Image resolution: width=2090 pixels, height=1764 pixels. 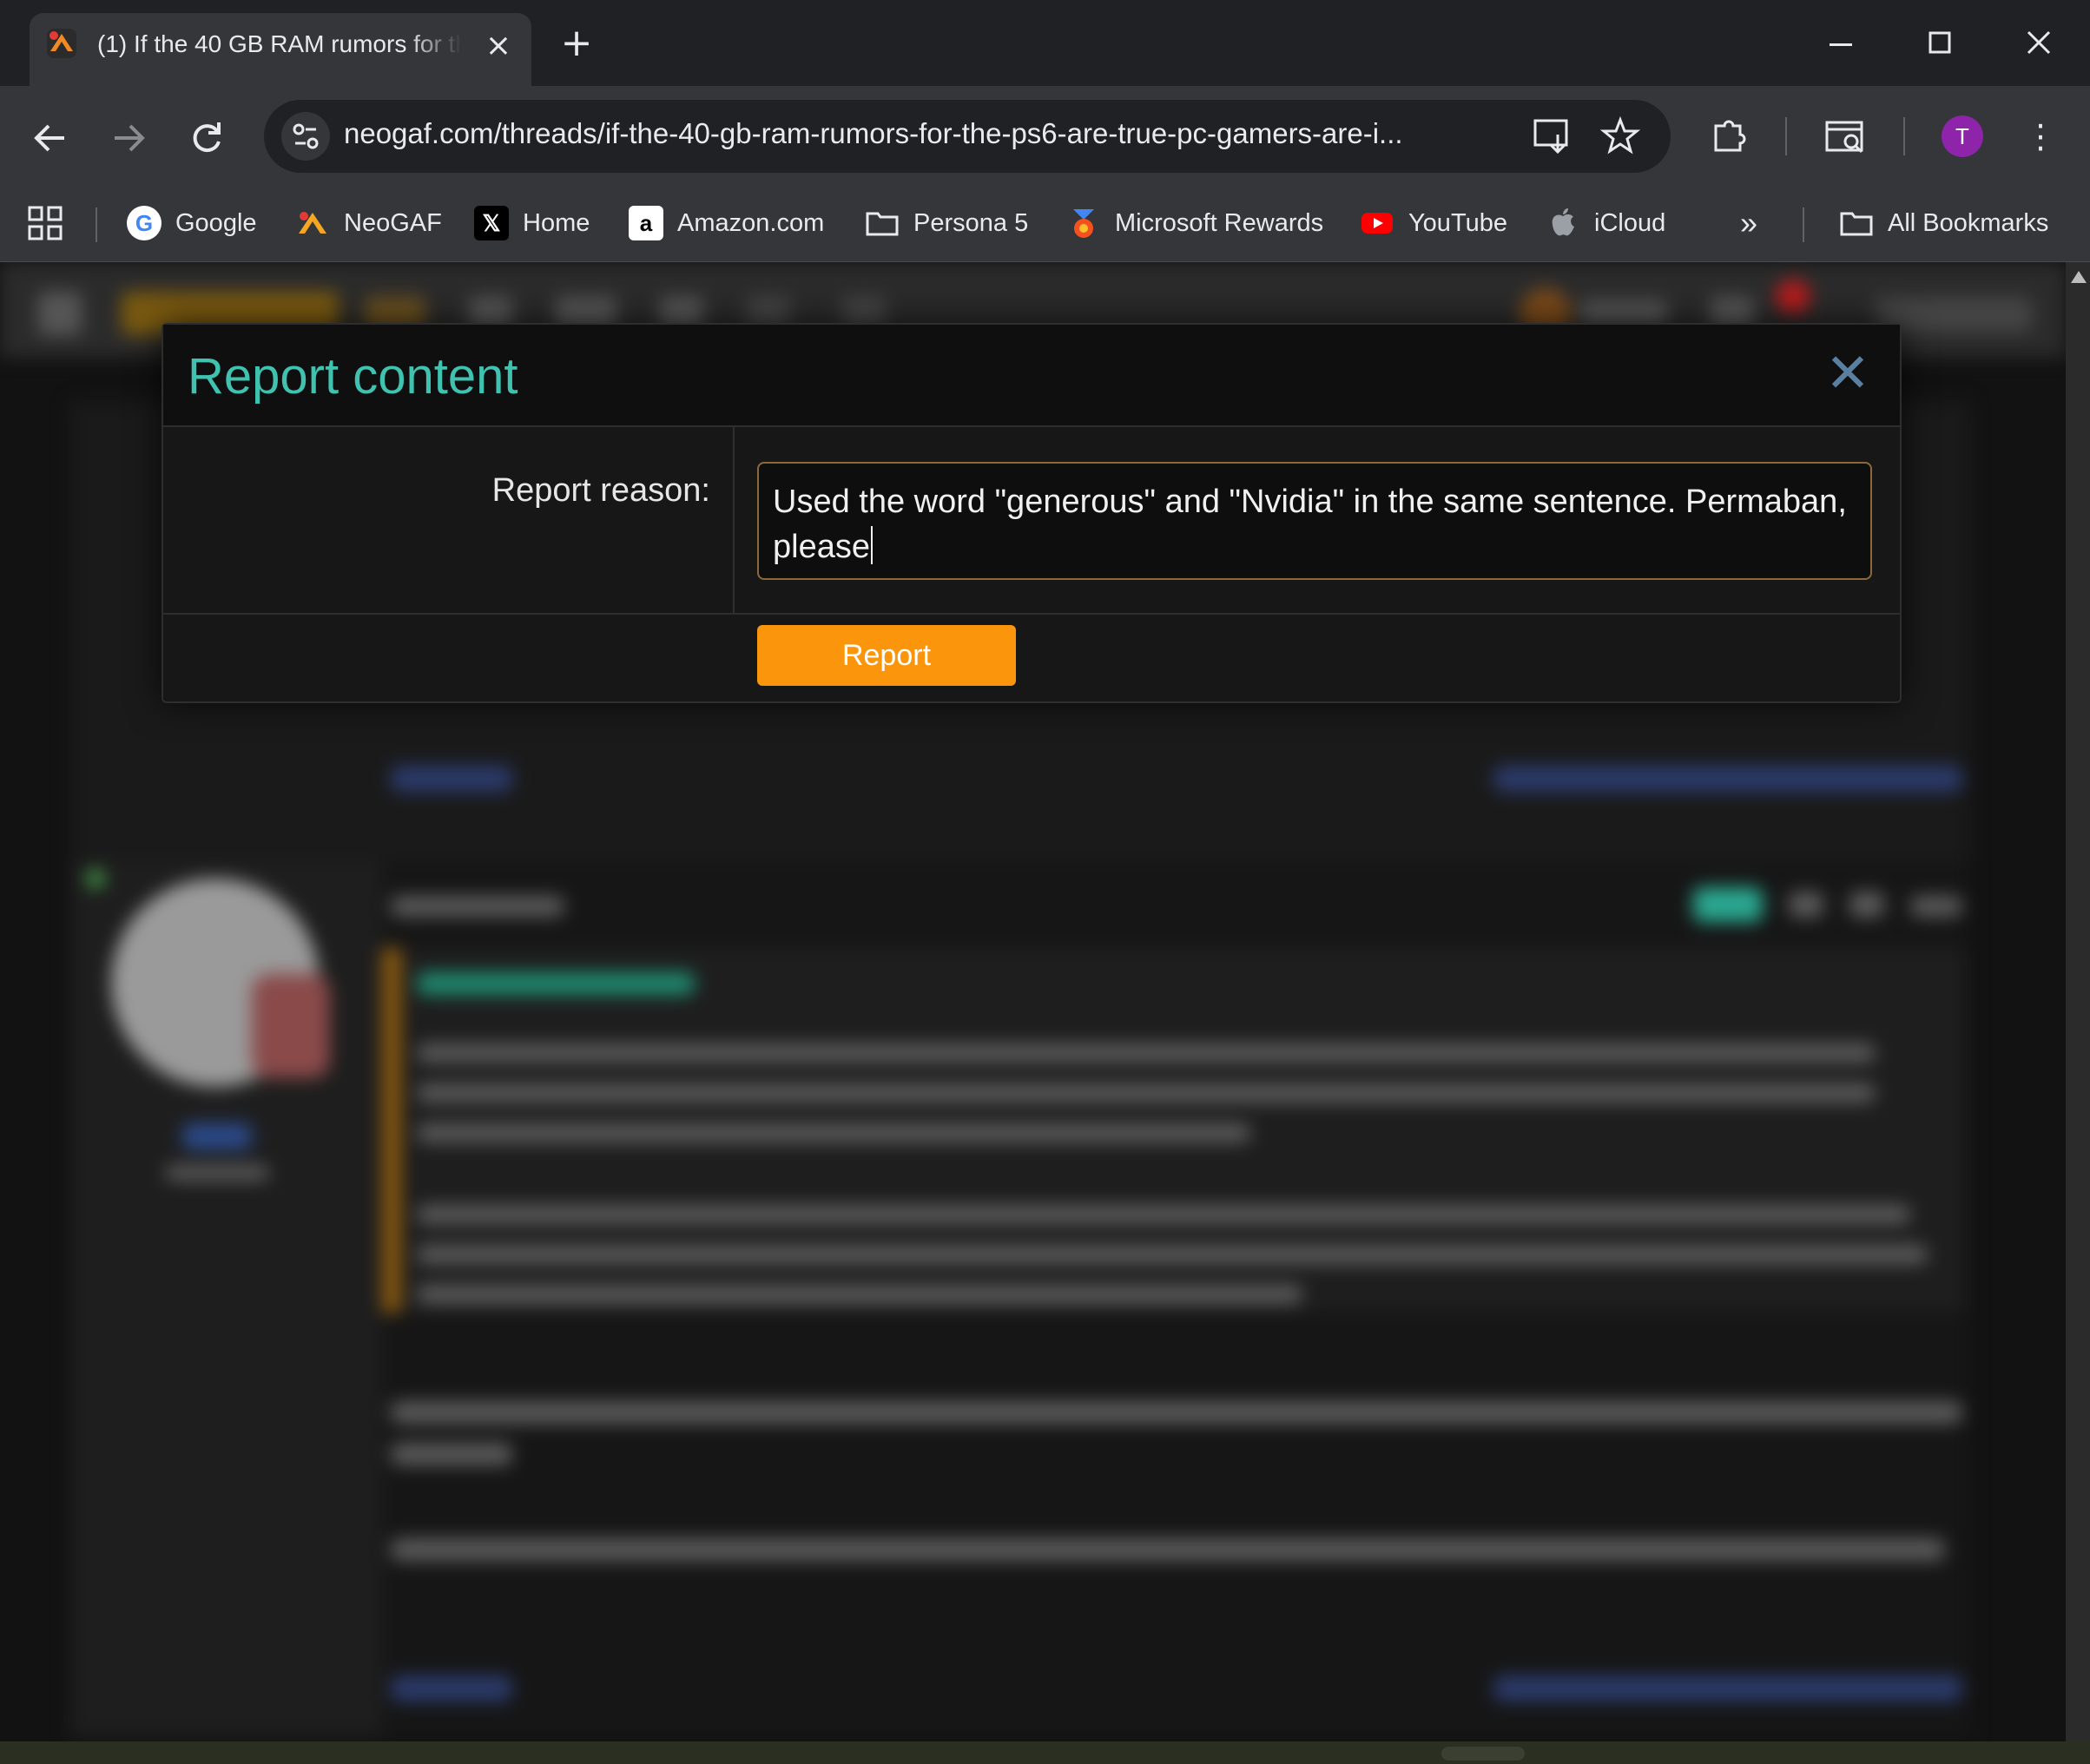 What do you see at coordinates (1045, 1752) in the screenshot?
I see `horizontal-scroll-track` at bounding box center [1045, 1752].